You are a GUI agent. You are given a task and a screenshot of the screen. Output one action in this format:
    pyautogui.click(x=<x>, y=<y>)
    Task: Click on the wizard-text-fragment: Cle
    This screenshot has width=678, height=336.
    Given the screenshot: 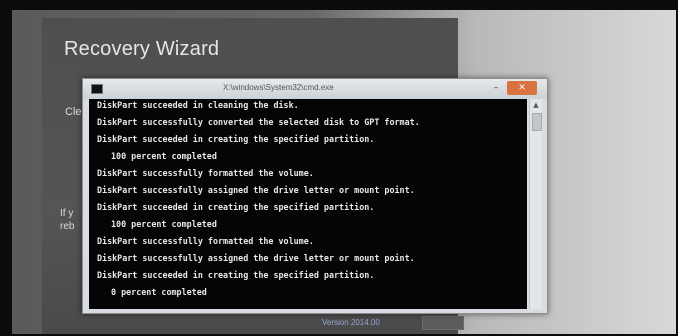 What is the action you would take?
    pyautogui.click(x=73, y=112)
    